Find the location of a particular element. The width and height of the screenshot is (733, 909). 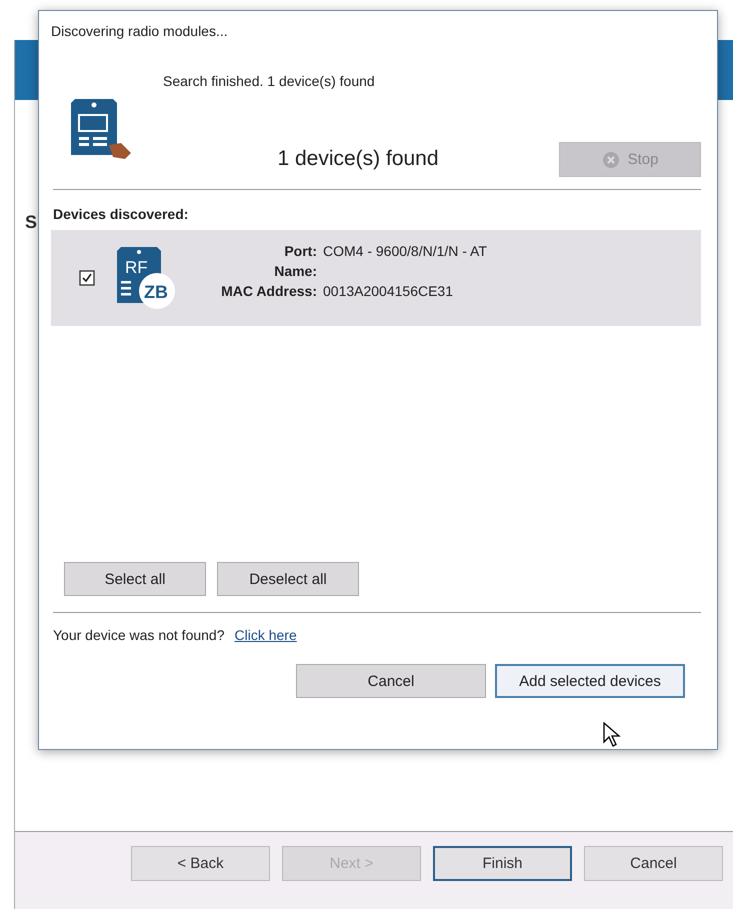

section-label: Devices discovered: is located at coordinates (121, 214).